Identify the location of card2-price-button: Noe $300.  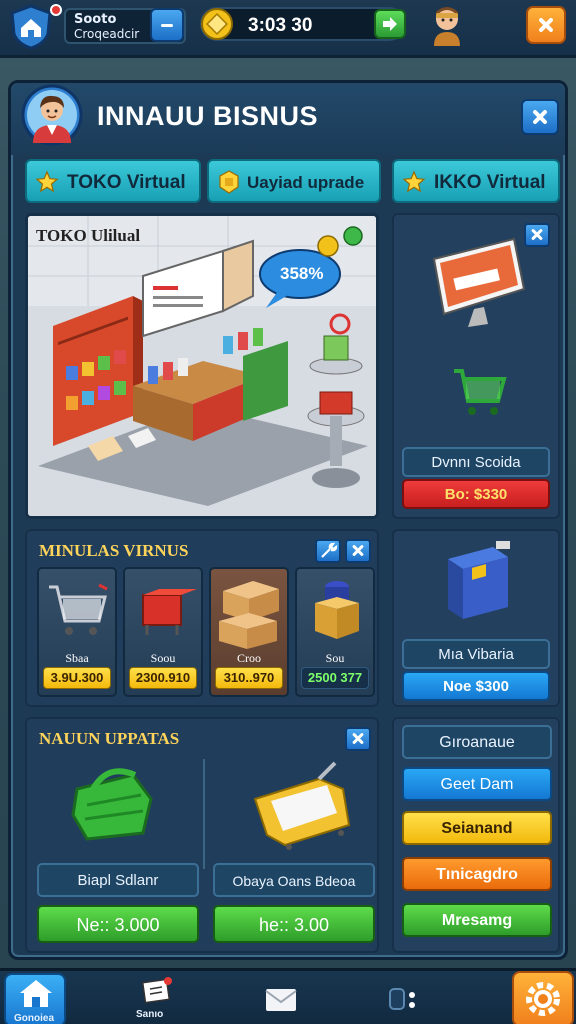
(476, 686).